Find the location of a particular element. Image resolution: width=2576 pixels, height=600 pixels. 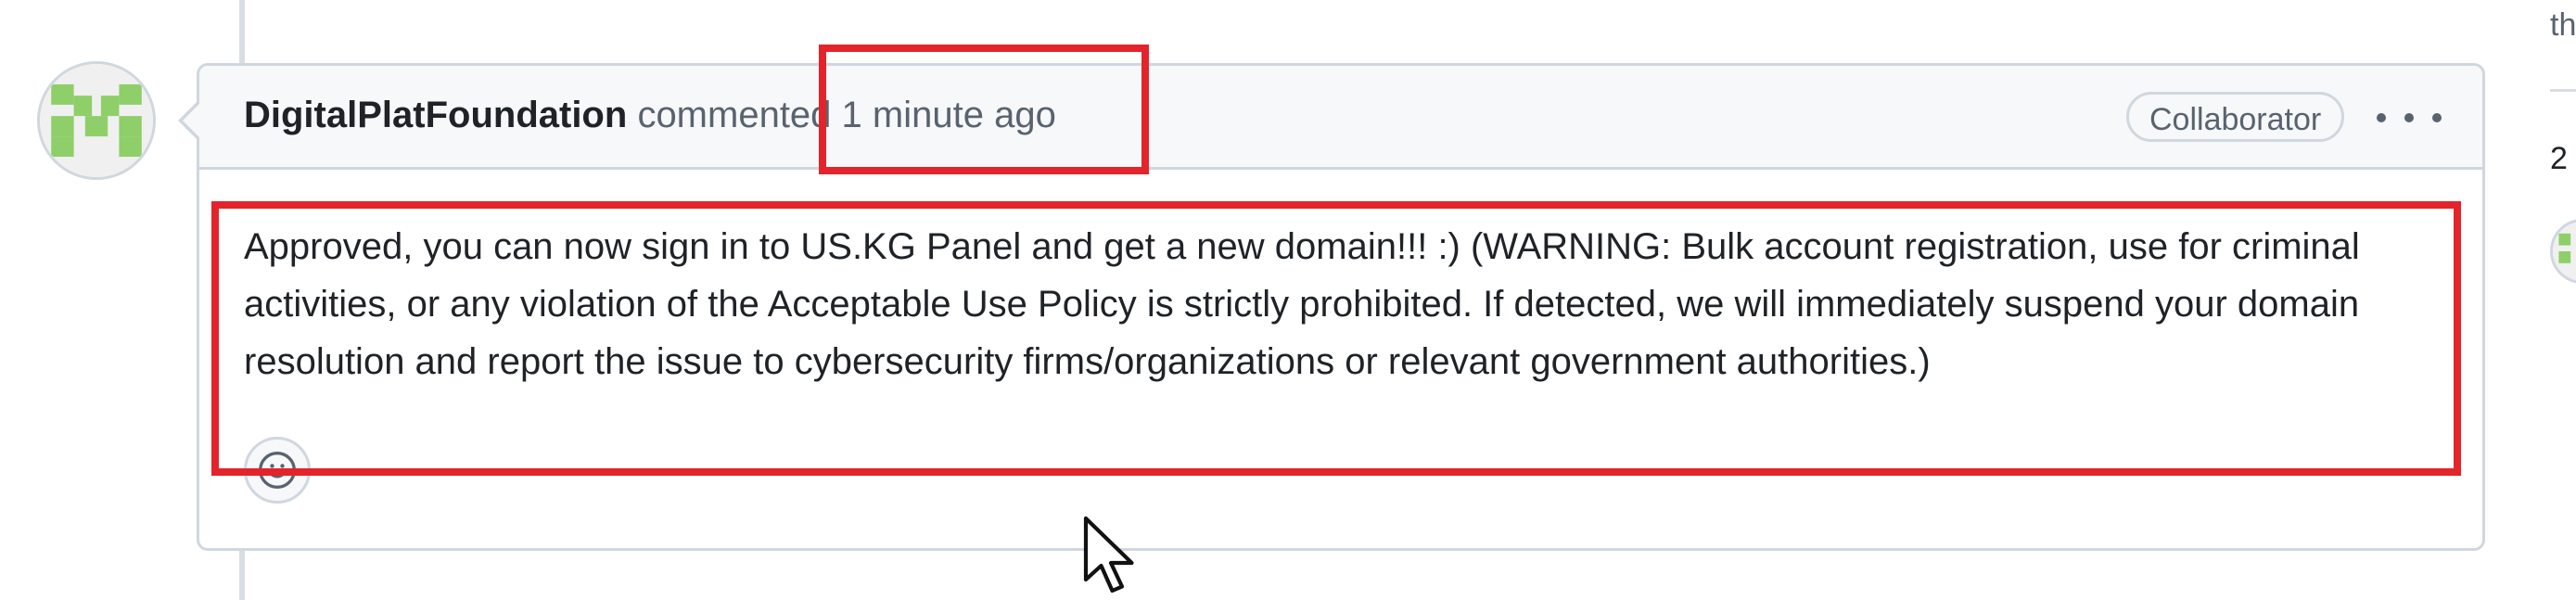

comment-pointer-fill is located at coordinates (191, 120).